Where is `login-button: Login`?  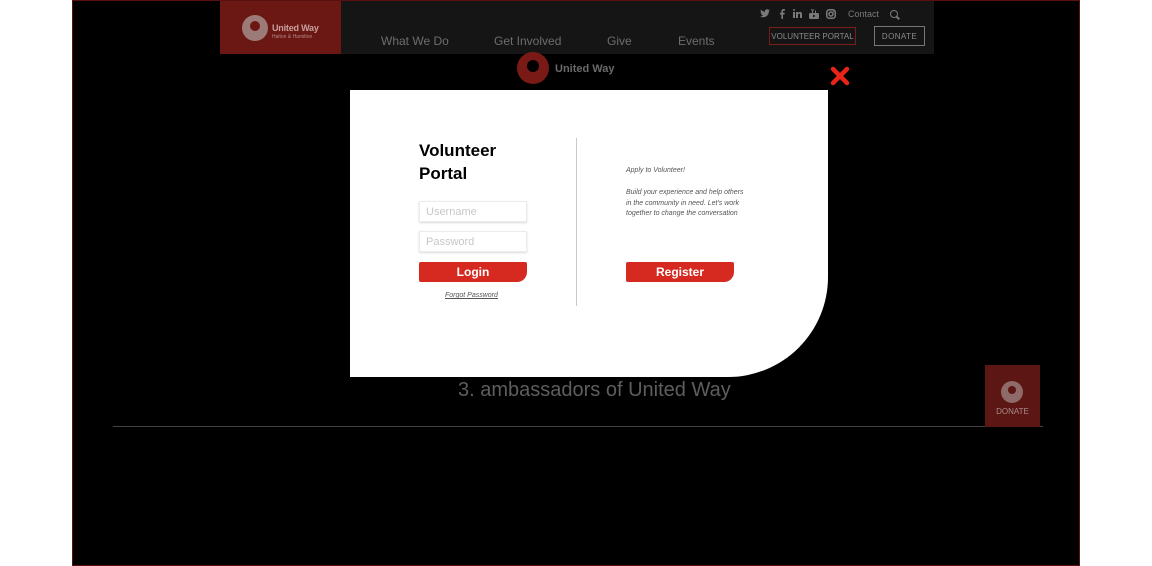 login-button: Login is located at coordinates (473, 272).